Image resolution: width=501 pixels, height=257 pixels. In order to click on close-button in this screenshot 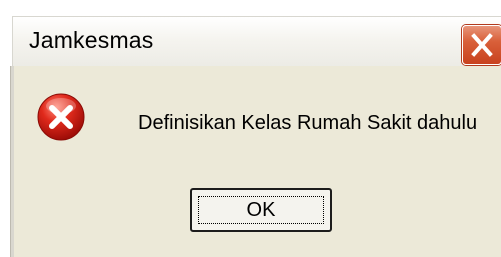, I will do `click(481, 45)`.